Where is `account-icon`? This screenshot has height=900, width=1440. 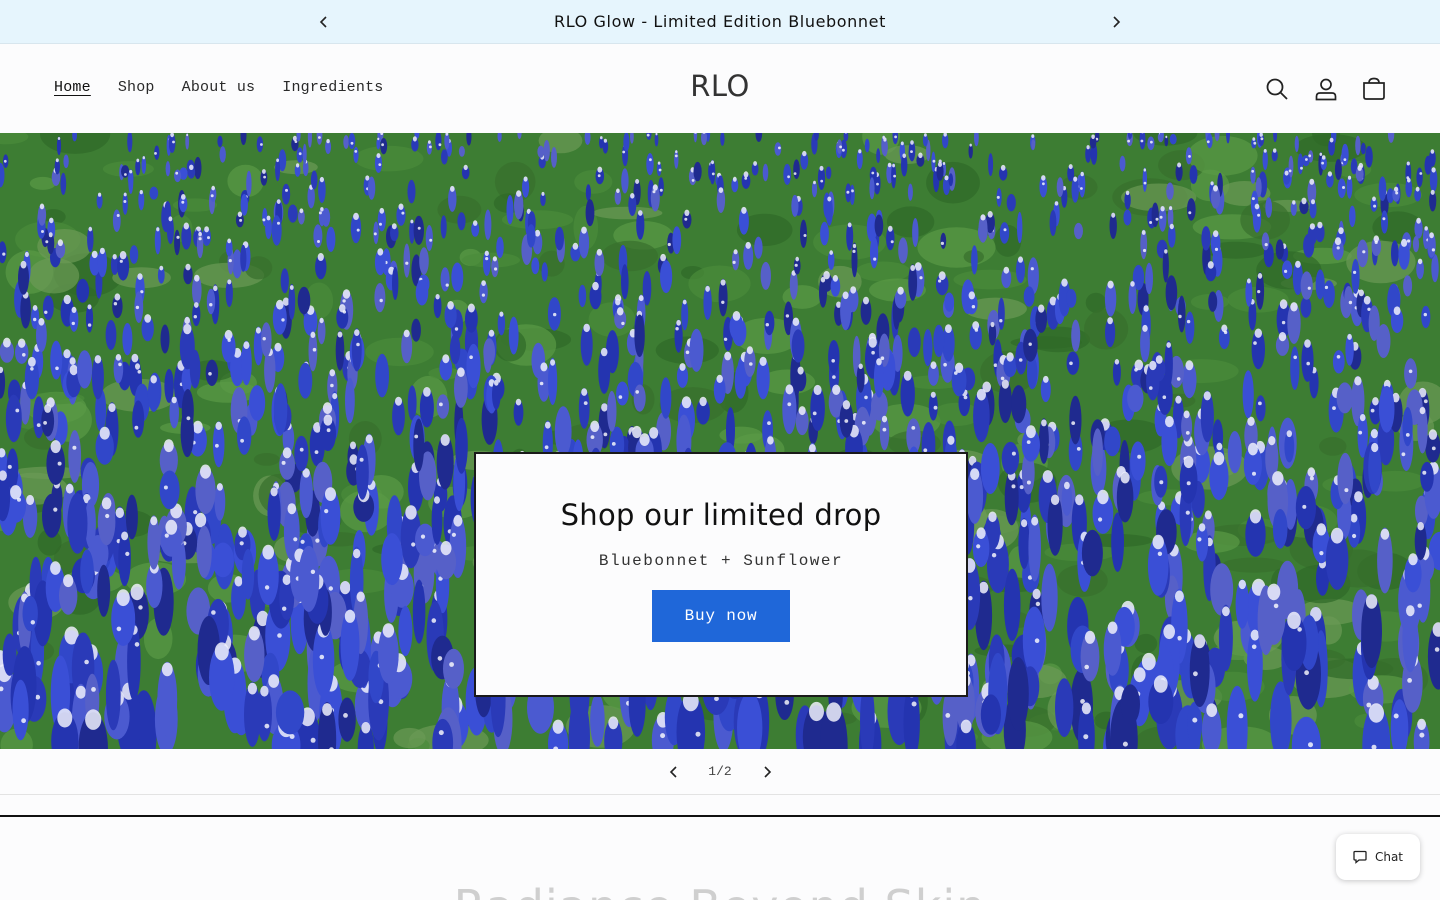
account-icon is located at coordinates (1326, 89).